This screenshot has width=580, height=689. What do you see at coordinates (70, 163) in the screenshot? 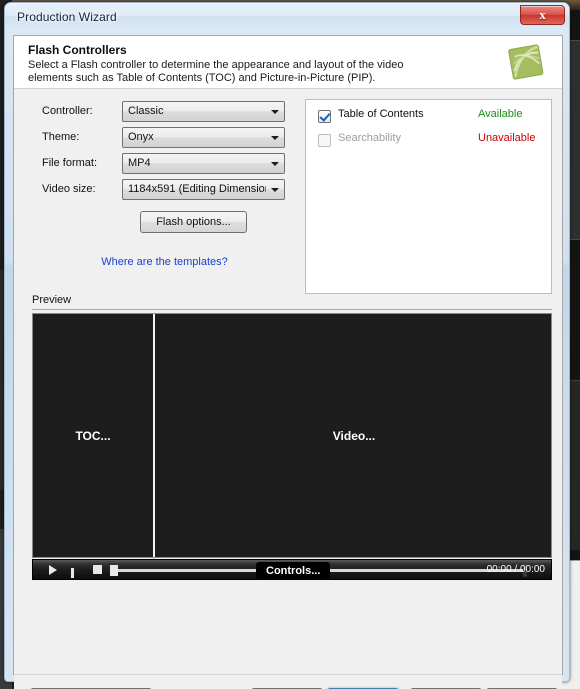
I see `file-format-label: File format:` at bounding box center [70, 163].